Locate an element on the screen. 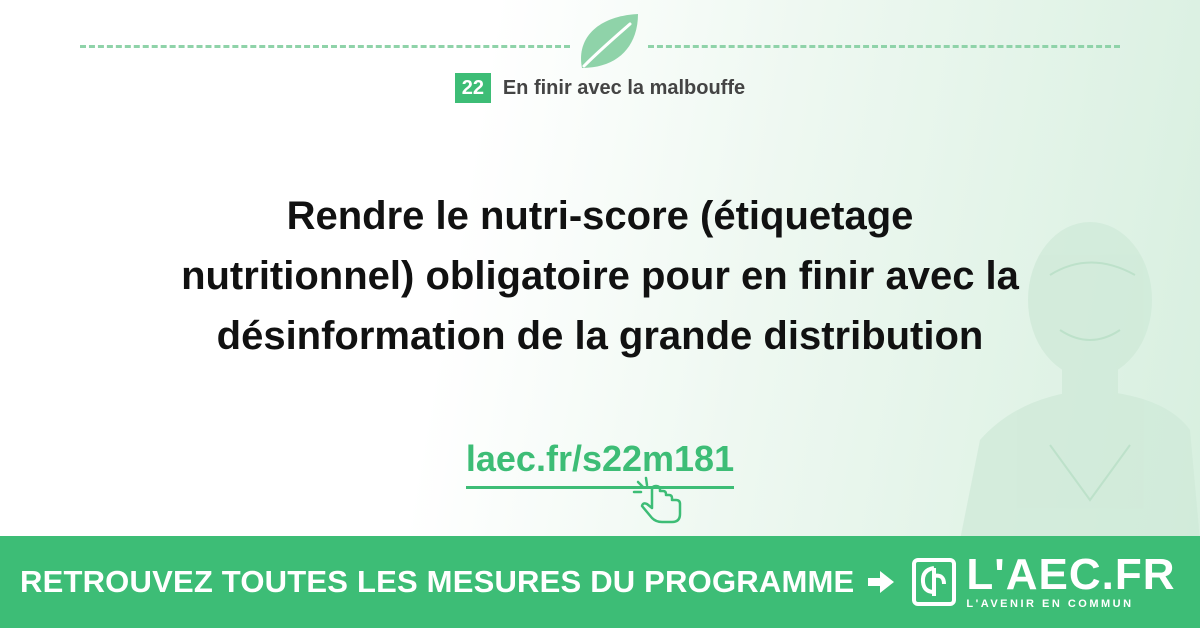 This screenshot has height=628, width=1200. laec-book-icon is located at coordinates (934, 582).